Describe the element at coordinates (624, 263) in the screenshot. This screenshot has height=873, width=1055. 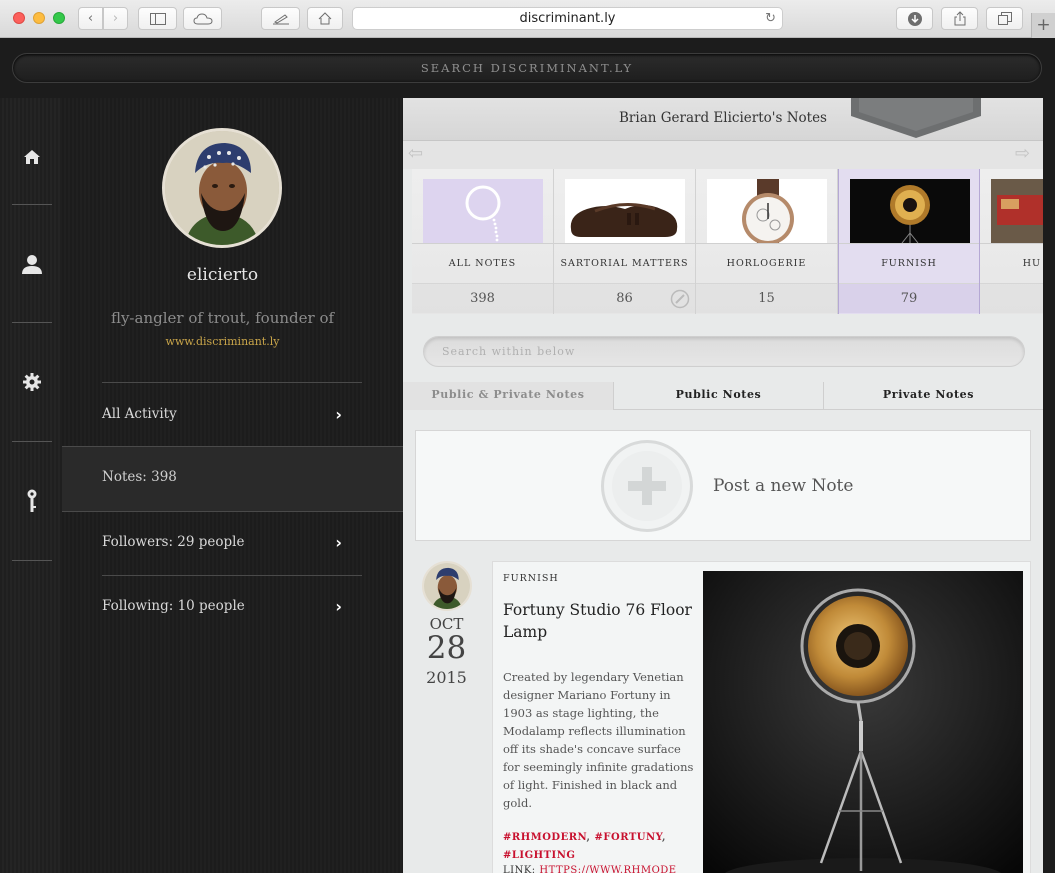
I see `category-label: SARTORIAL MATTERS` at that location.